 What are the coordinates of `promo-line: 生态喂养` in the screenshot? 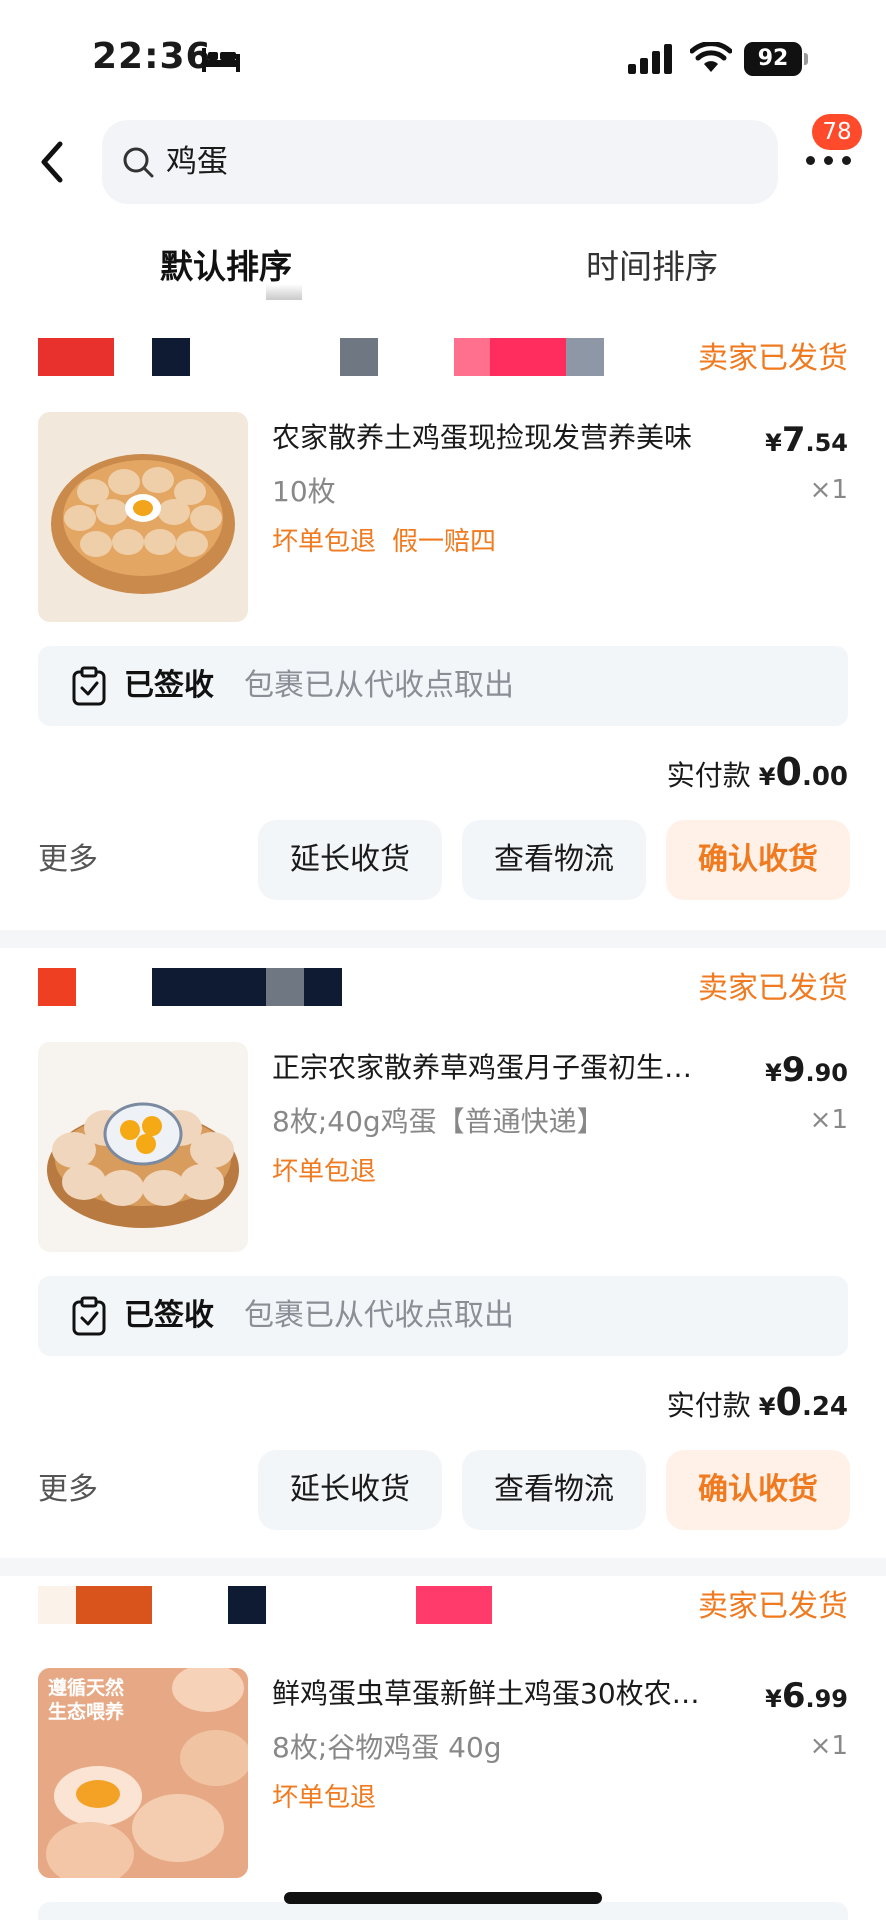 It's located at (86, 1712).